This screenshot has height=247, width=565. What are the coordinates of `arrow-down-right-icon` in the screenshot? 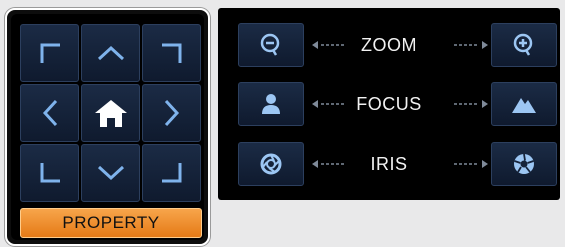 It's located at (171, 173).